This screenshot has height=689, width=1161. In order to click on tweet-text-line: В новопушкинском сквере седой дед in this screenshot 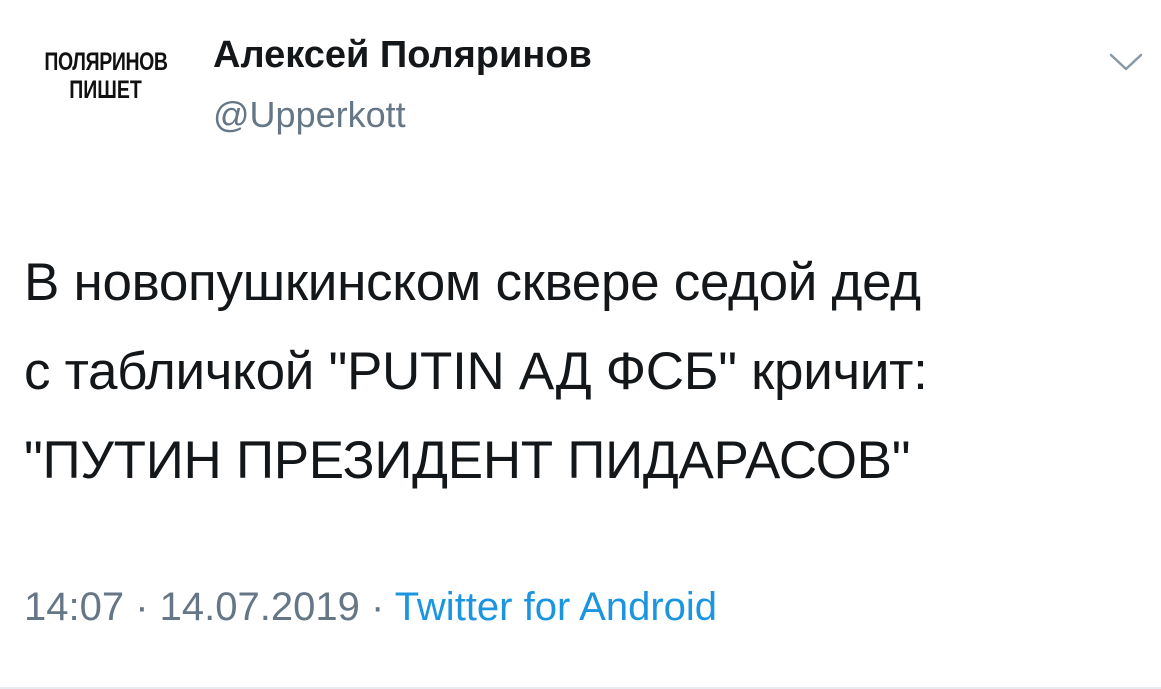, I will do `click(472, 282)`.